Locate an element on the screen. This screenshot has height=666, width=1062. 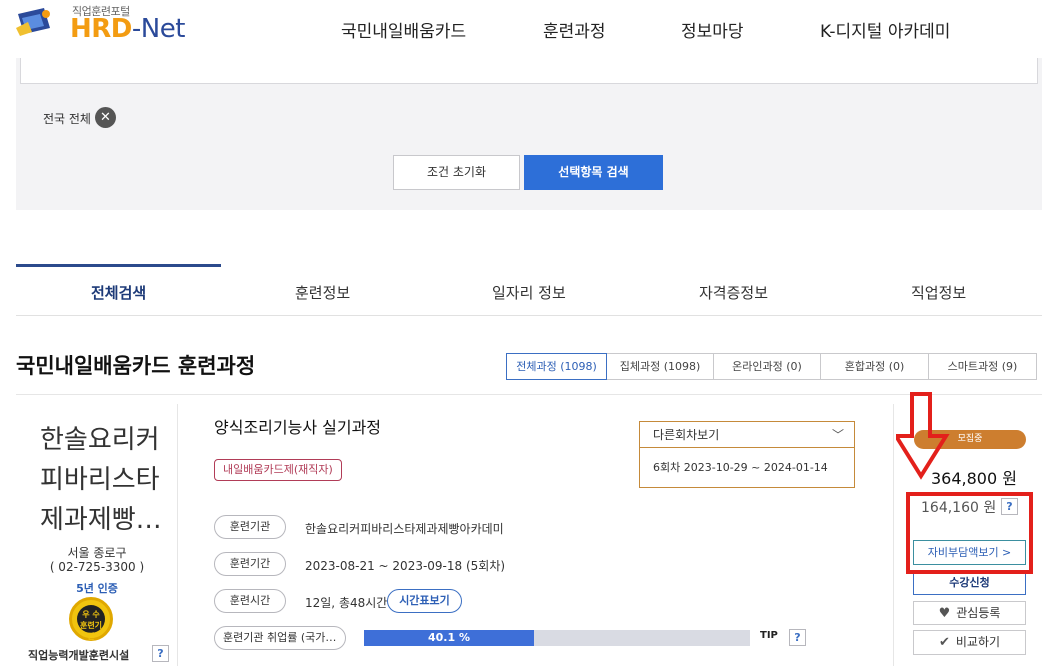
badge-text: 훈련기관 is located at coordinates (91, 631).